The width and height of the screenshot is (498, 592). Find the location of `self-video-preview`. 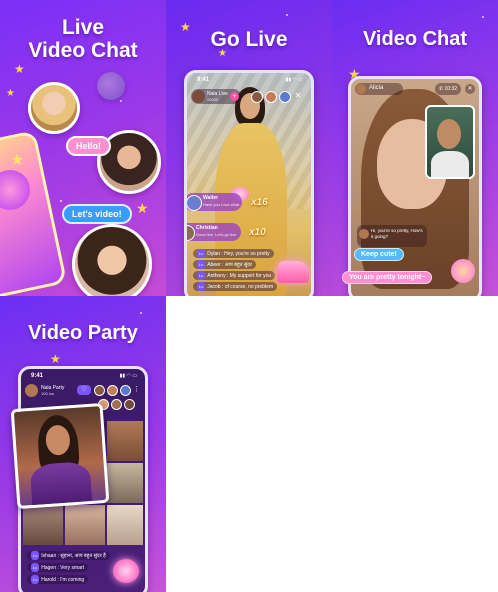

self-video-preview is located at coordinates (450, 142).